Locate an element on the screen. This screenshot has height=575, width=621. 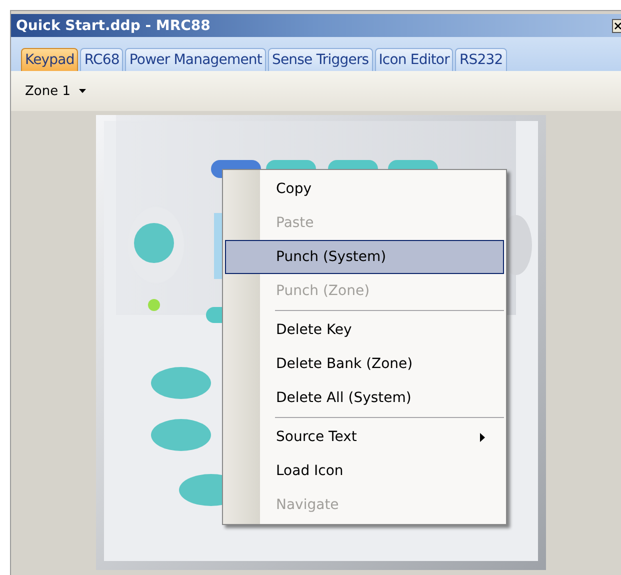
tab: RS232 is located at coordinates (481, 59).